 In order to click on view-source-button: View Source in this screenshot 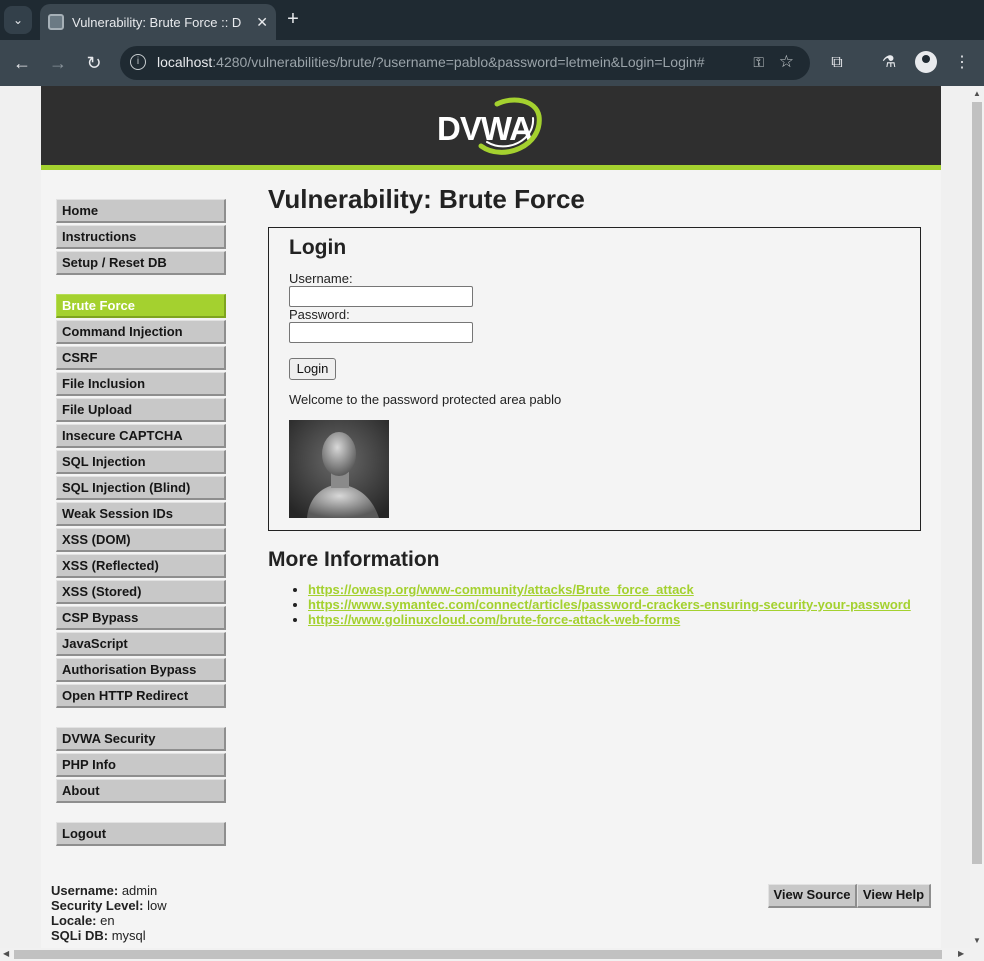, I will do `click(812, 896)`.